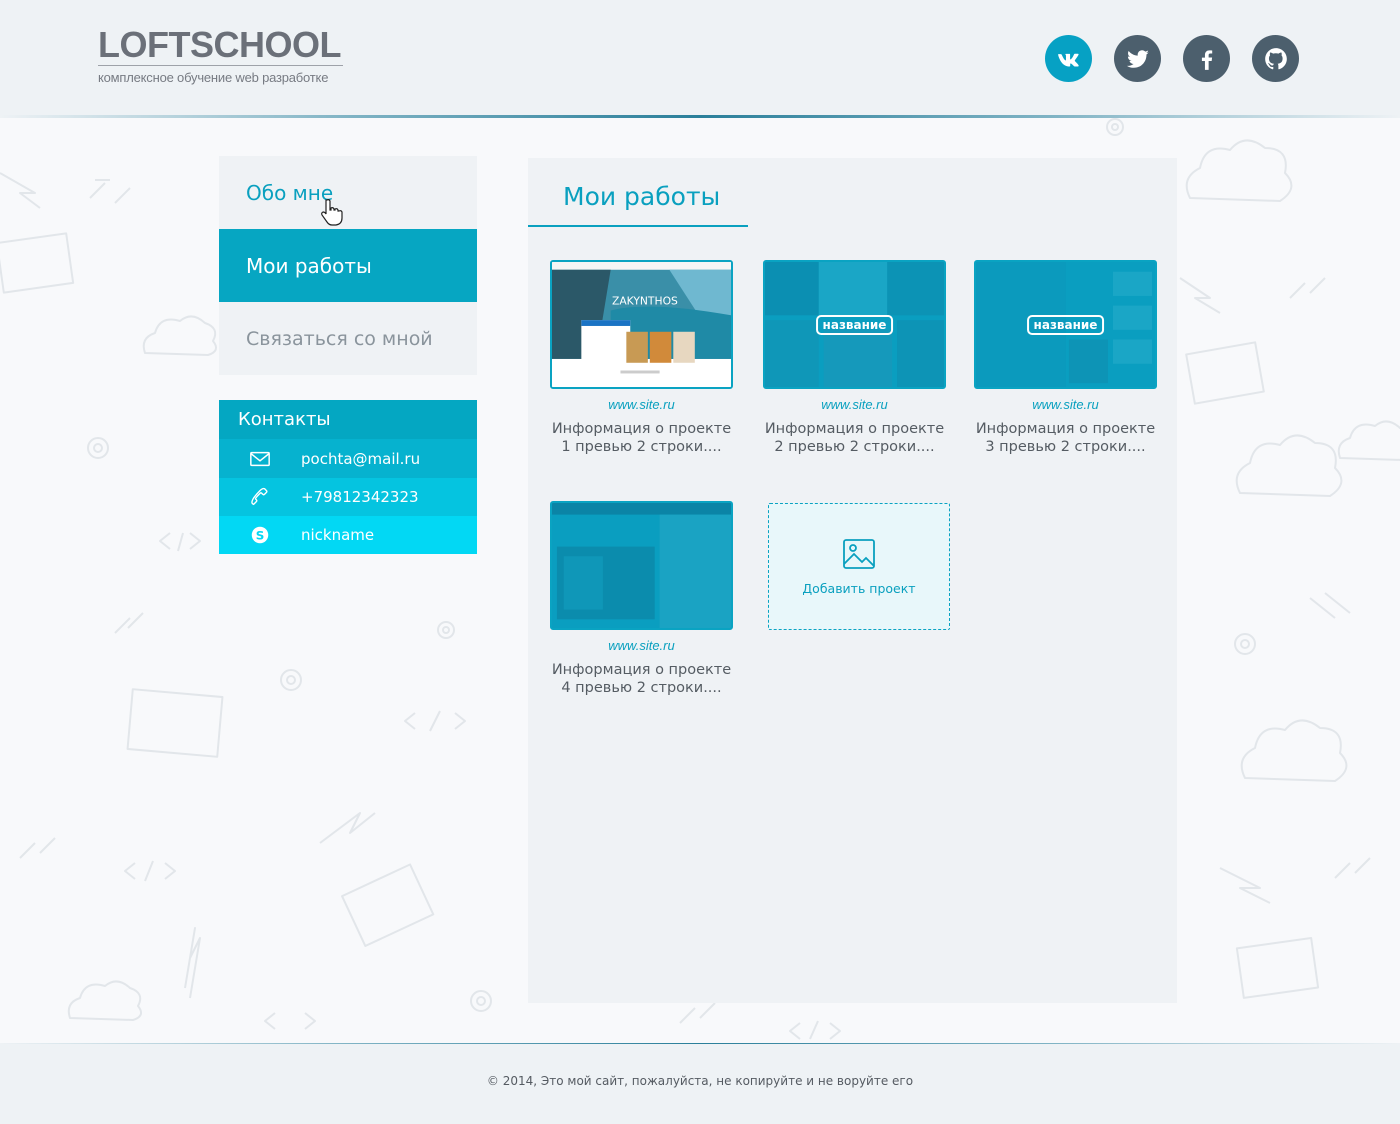 The width and height of the screenshot is (1400, 1124). I want to click on project-info-1-line1: Информация о проекте, so click(641, 429).